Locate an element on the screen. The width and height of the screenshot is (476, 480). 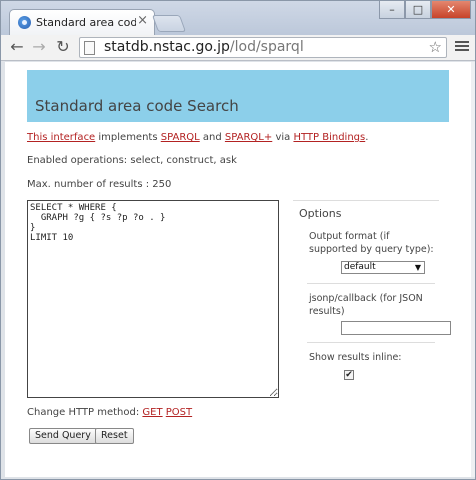
favicon-icon is located at coordinates (24, 22).